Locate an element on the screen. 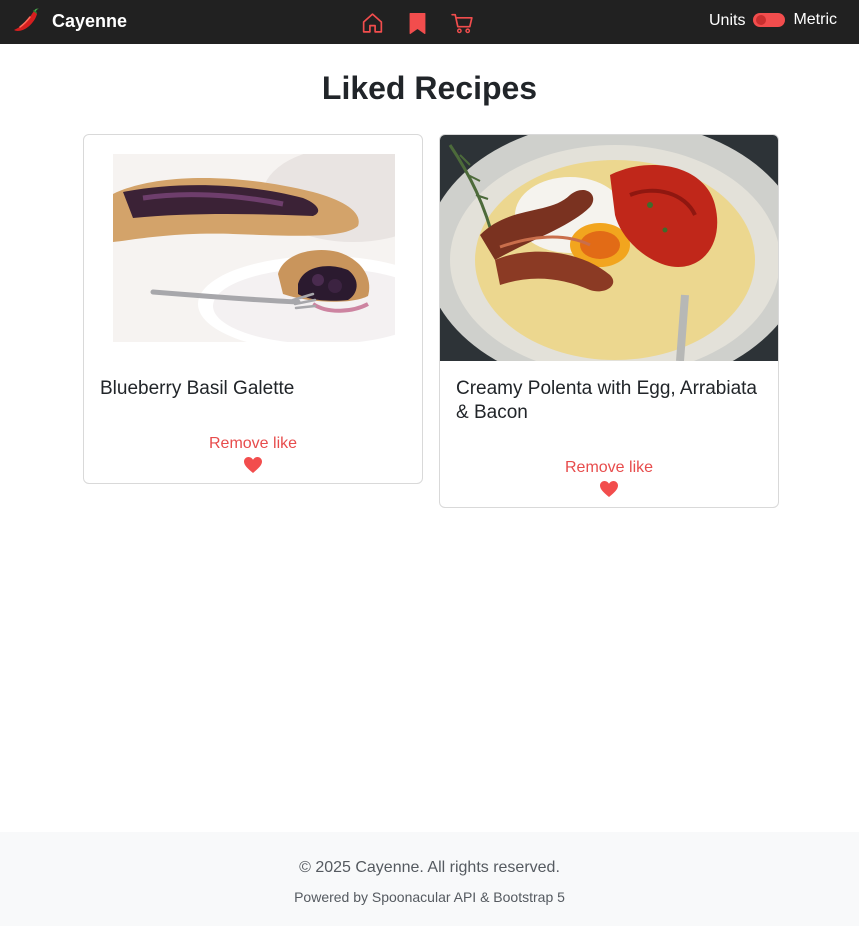 The height and width of the screenshot is (926, 859). footer-copyright: © 2025 Cayenne. All rights reserved. is located at coordinates (429, 867).